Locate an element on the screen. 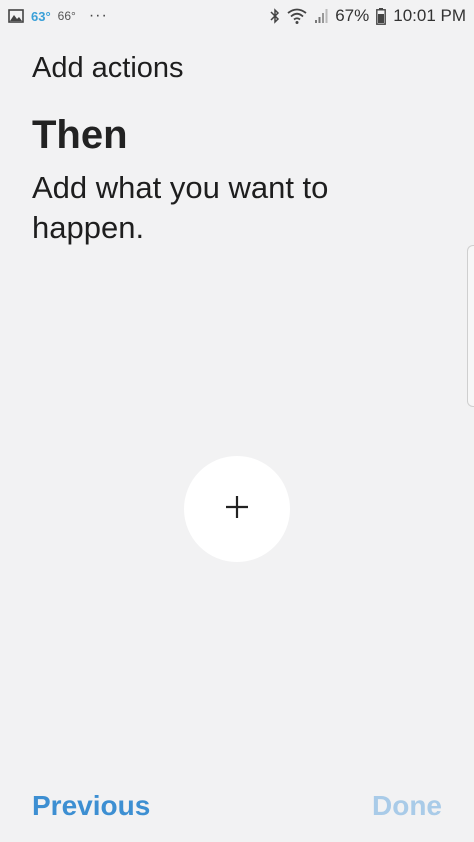  battery-percentage: 67% is located at coordinates (352, 15).